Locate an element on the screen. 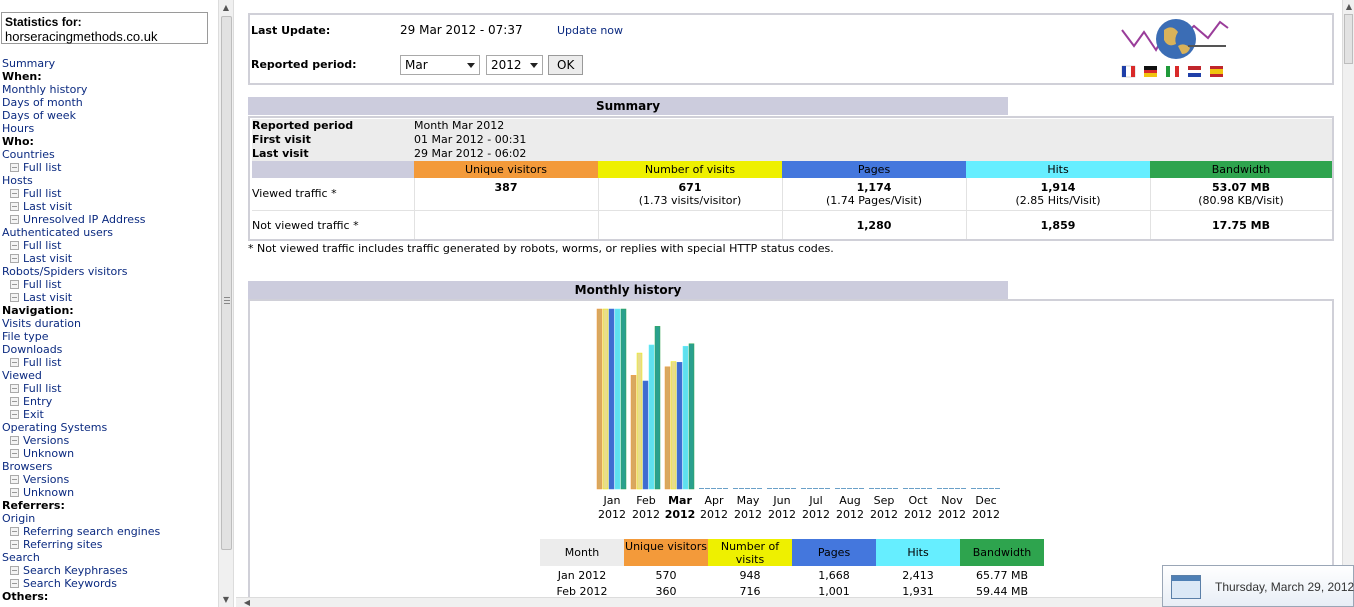 The image size is (1354, 607). sidebar-item-browsers: Browsers is located at coordinates (109, 466).